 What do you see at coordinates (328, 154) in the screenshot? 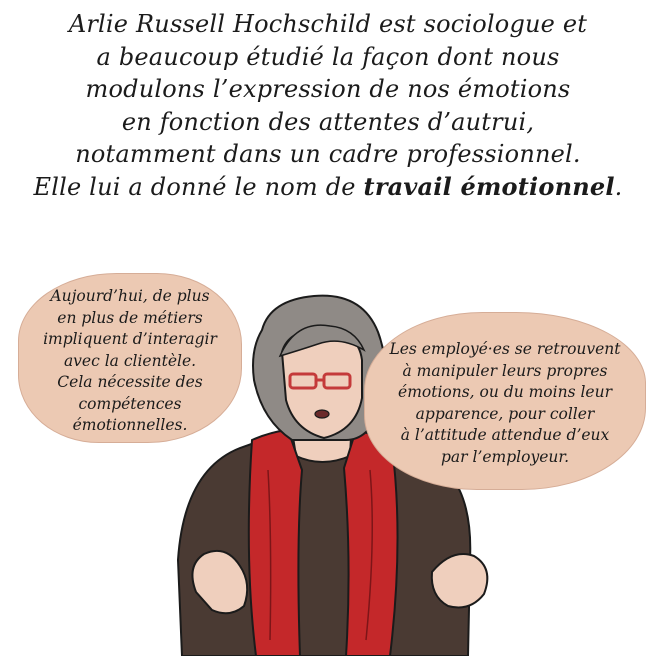
I see `caption-line: notamment dans un cadre professionnel.` at bounding box center [328, 154].